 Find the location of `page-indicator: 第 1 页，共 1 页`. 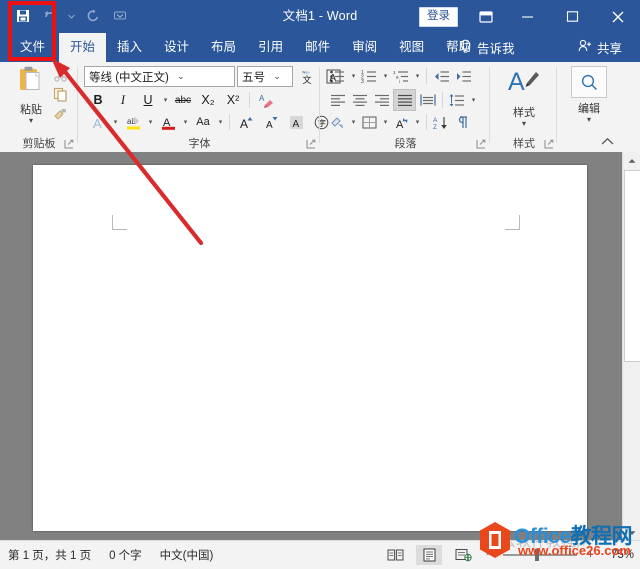

page-indicator: 第 1 页，共 1 页 is located at coordinates (49, 555).